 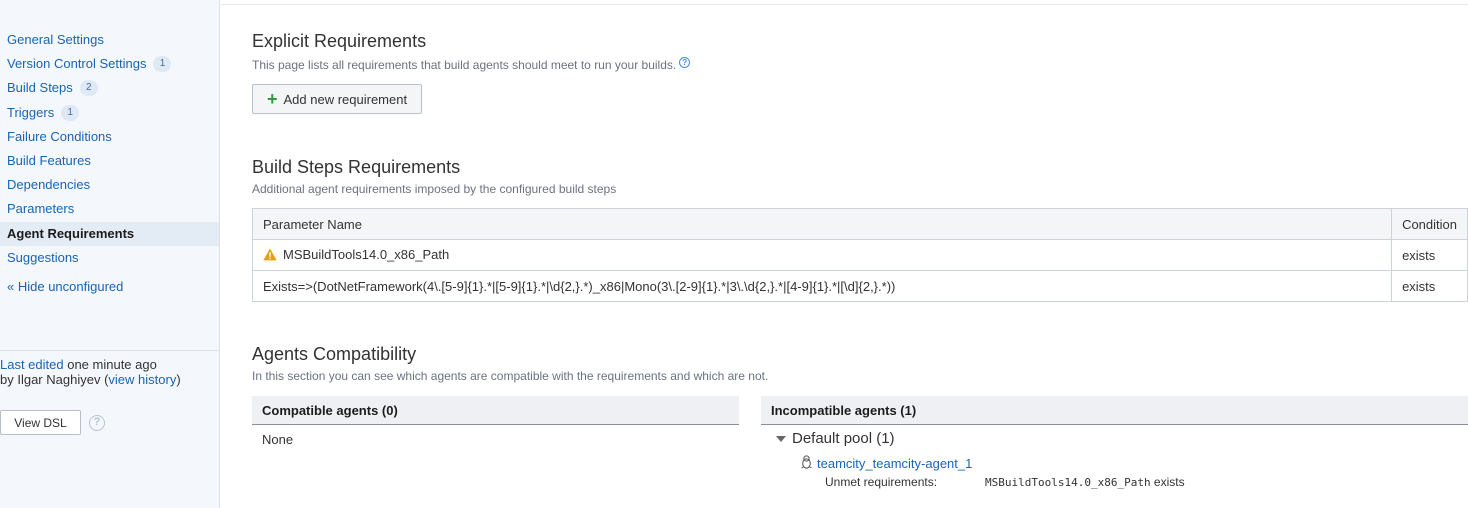 I want to click on sidebar-divider, so click(x=109, y=350).